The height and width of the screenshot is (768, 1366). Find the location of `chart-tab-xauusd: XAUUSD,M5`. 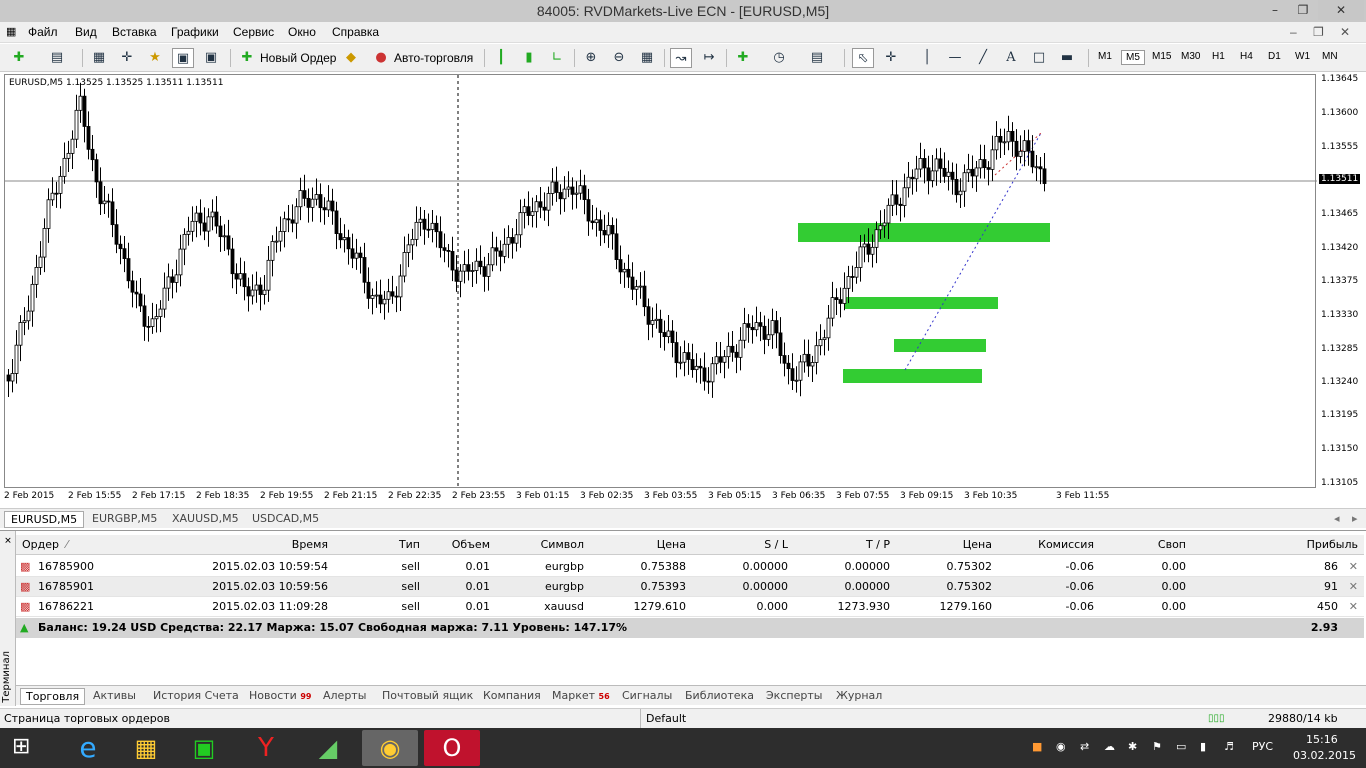

chart-tab-xauusd: XAUUSD,M5 is located at coordinates (205, 518).